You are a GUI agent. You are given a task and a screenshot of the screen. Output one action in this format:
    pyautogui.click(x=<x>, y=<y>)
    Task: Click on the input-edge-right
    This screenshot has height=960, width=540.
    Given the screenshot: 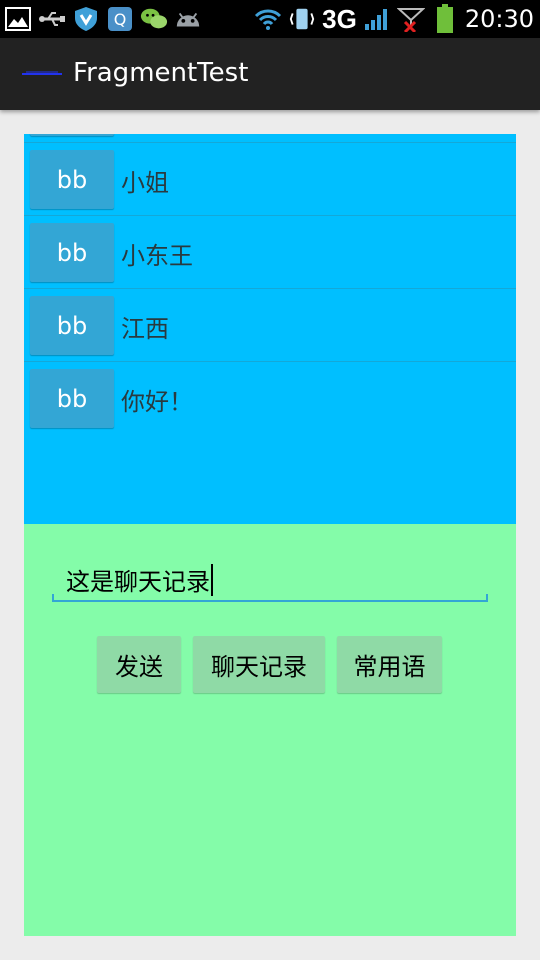 What is the action you would take?
    pyautogui.click(x=487, y=598)
    